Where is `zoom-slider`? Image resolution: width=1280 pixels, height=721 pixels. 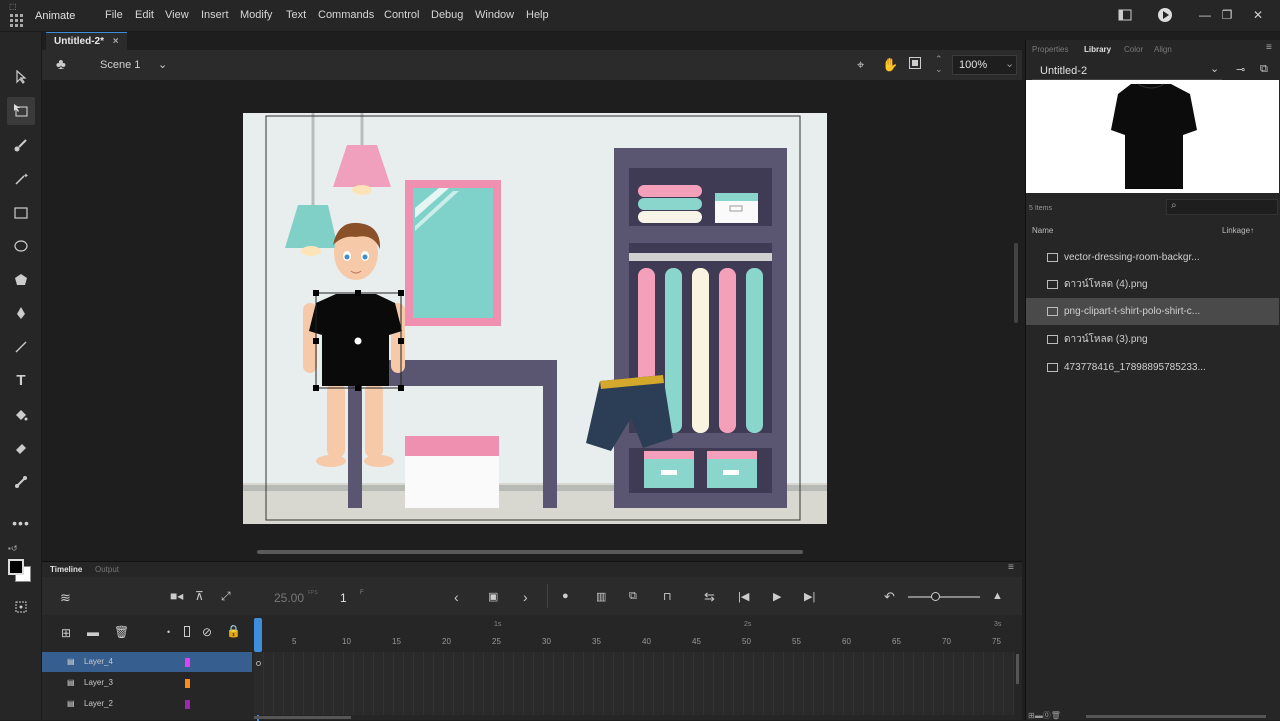 zoom-slider is located at coordinates (944, 596).